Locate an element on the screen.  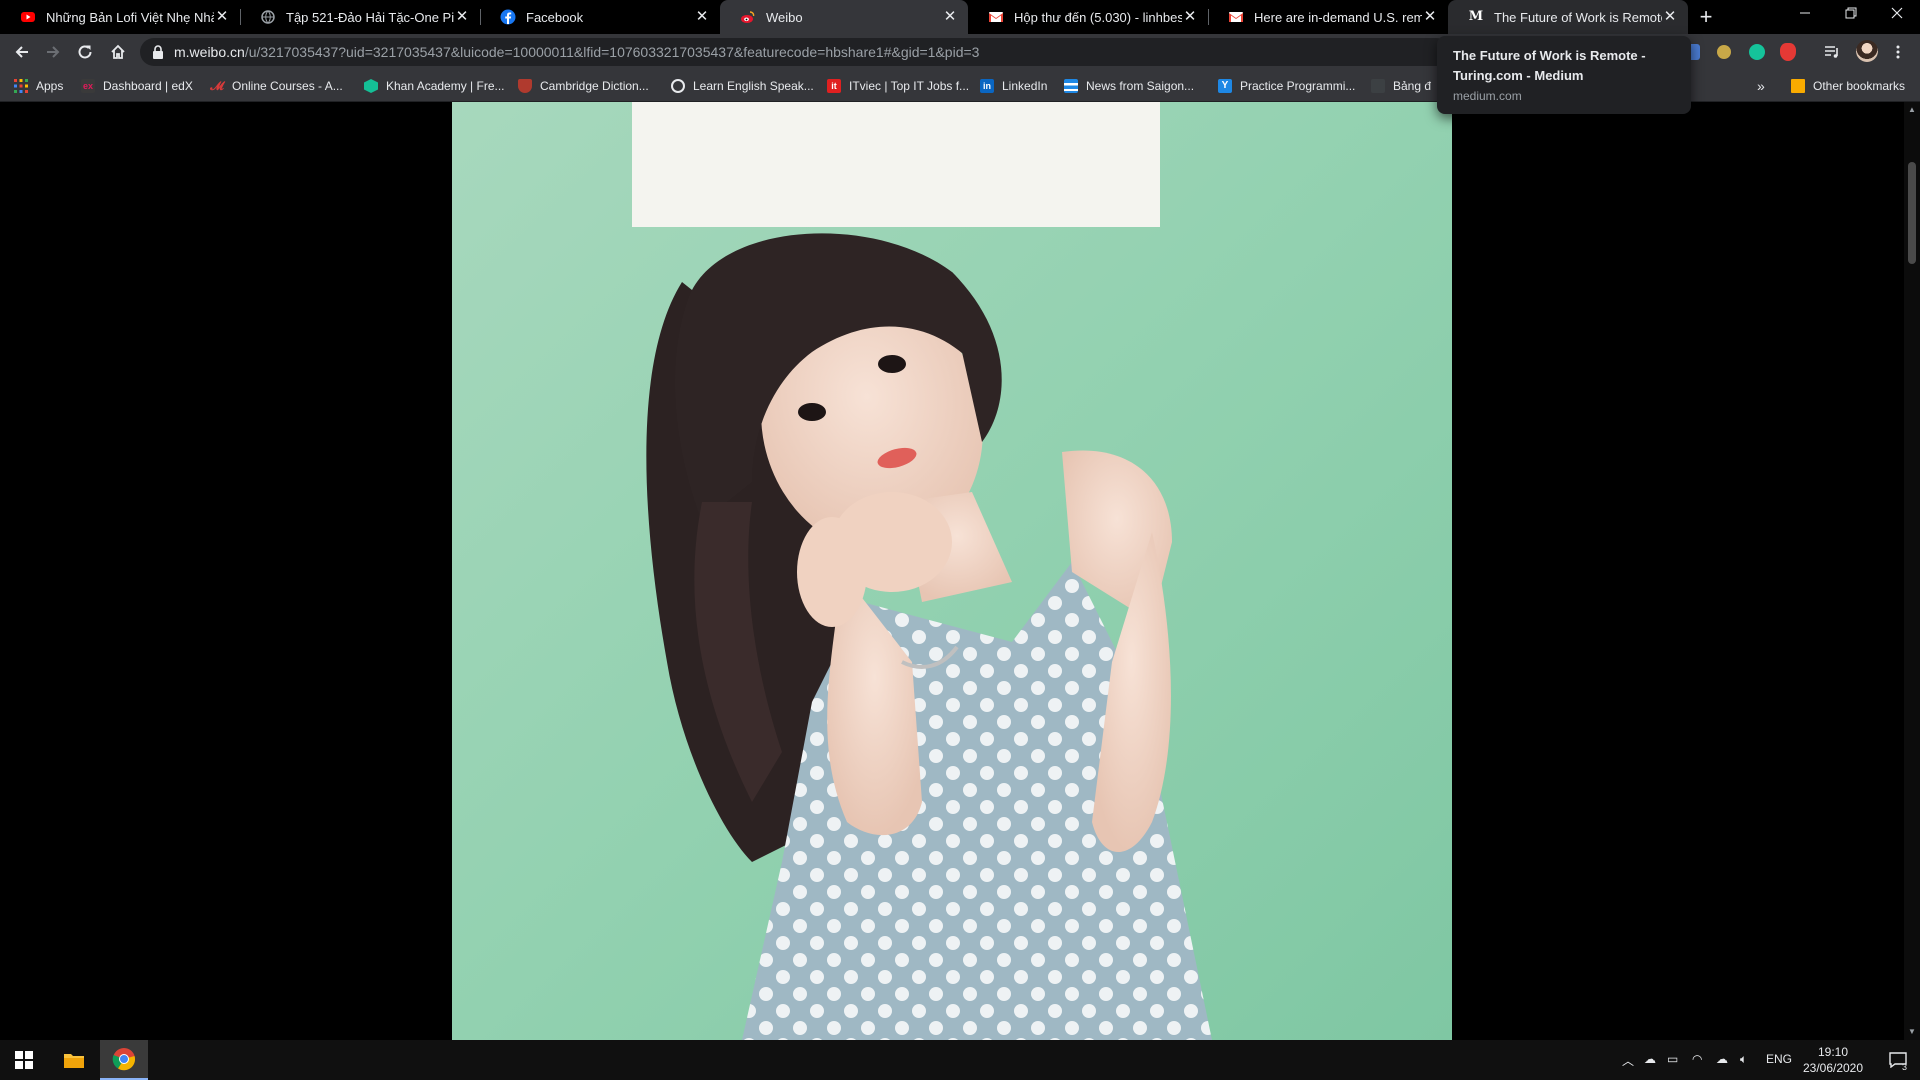
chrome-taskbar-button is located at coordinates (124, 1060).